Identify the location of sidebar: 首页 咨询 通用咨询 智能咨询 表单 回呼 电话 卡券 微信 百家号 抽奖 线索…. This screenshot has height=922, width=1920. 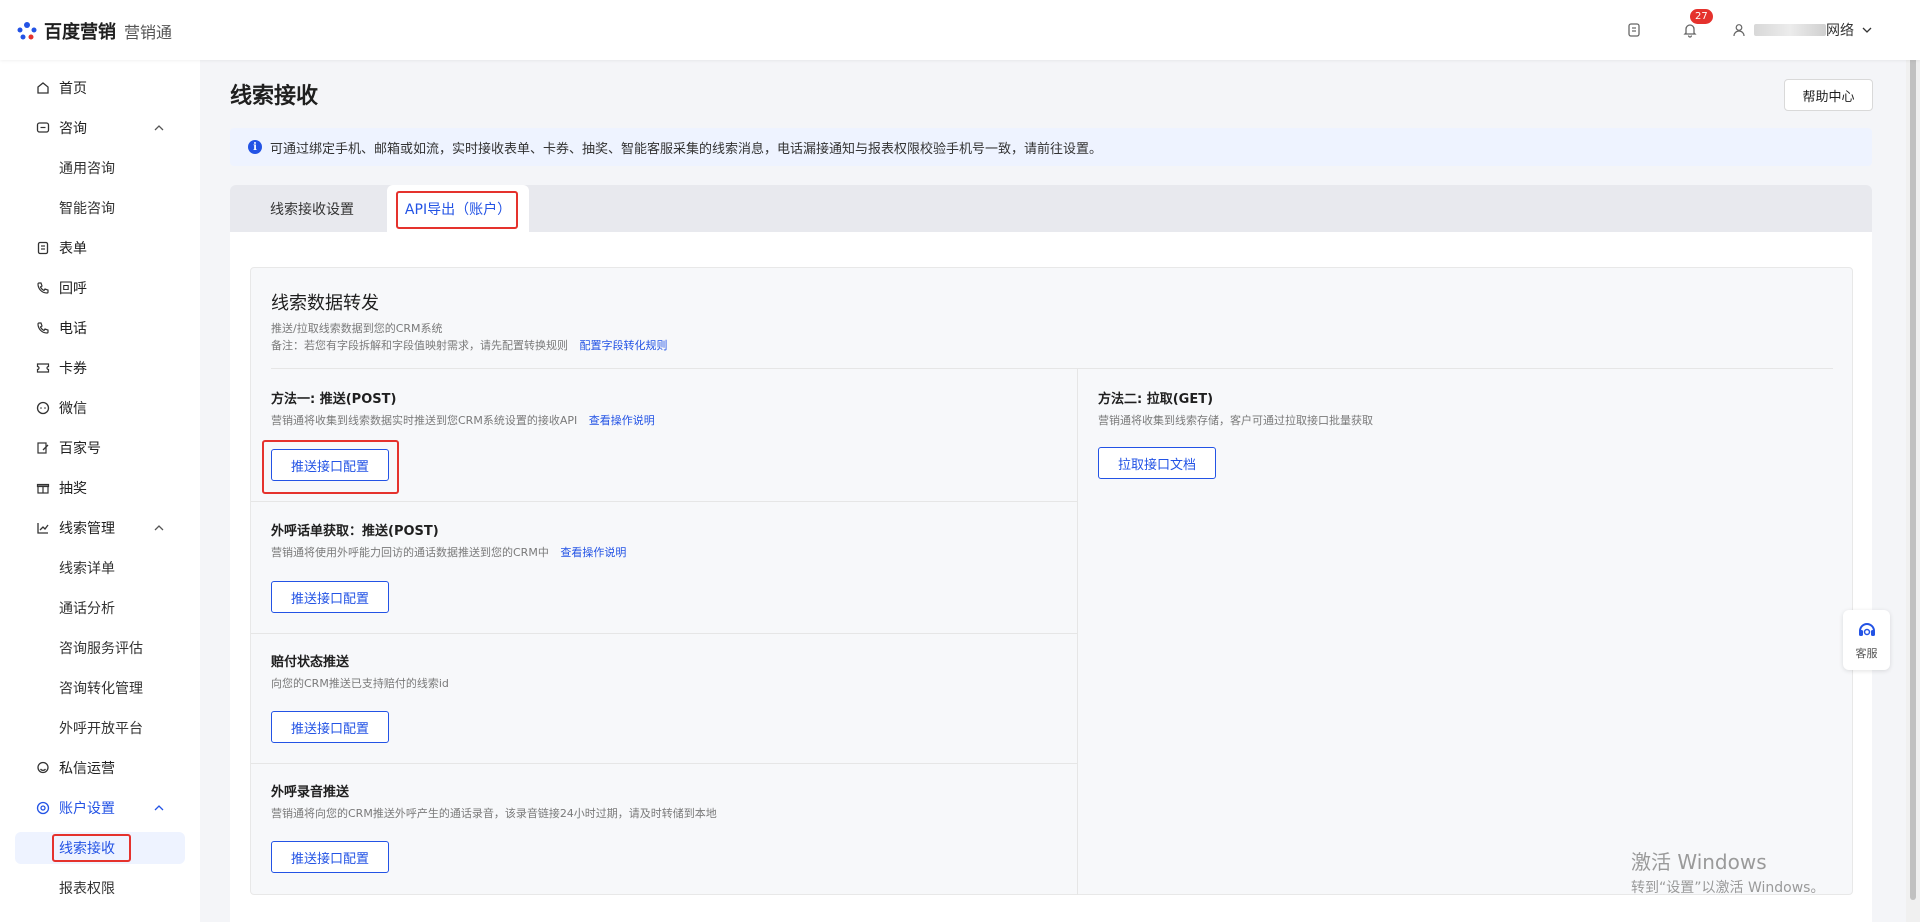
(100, 491).